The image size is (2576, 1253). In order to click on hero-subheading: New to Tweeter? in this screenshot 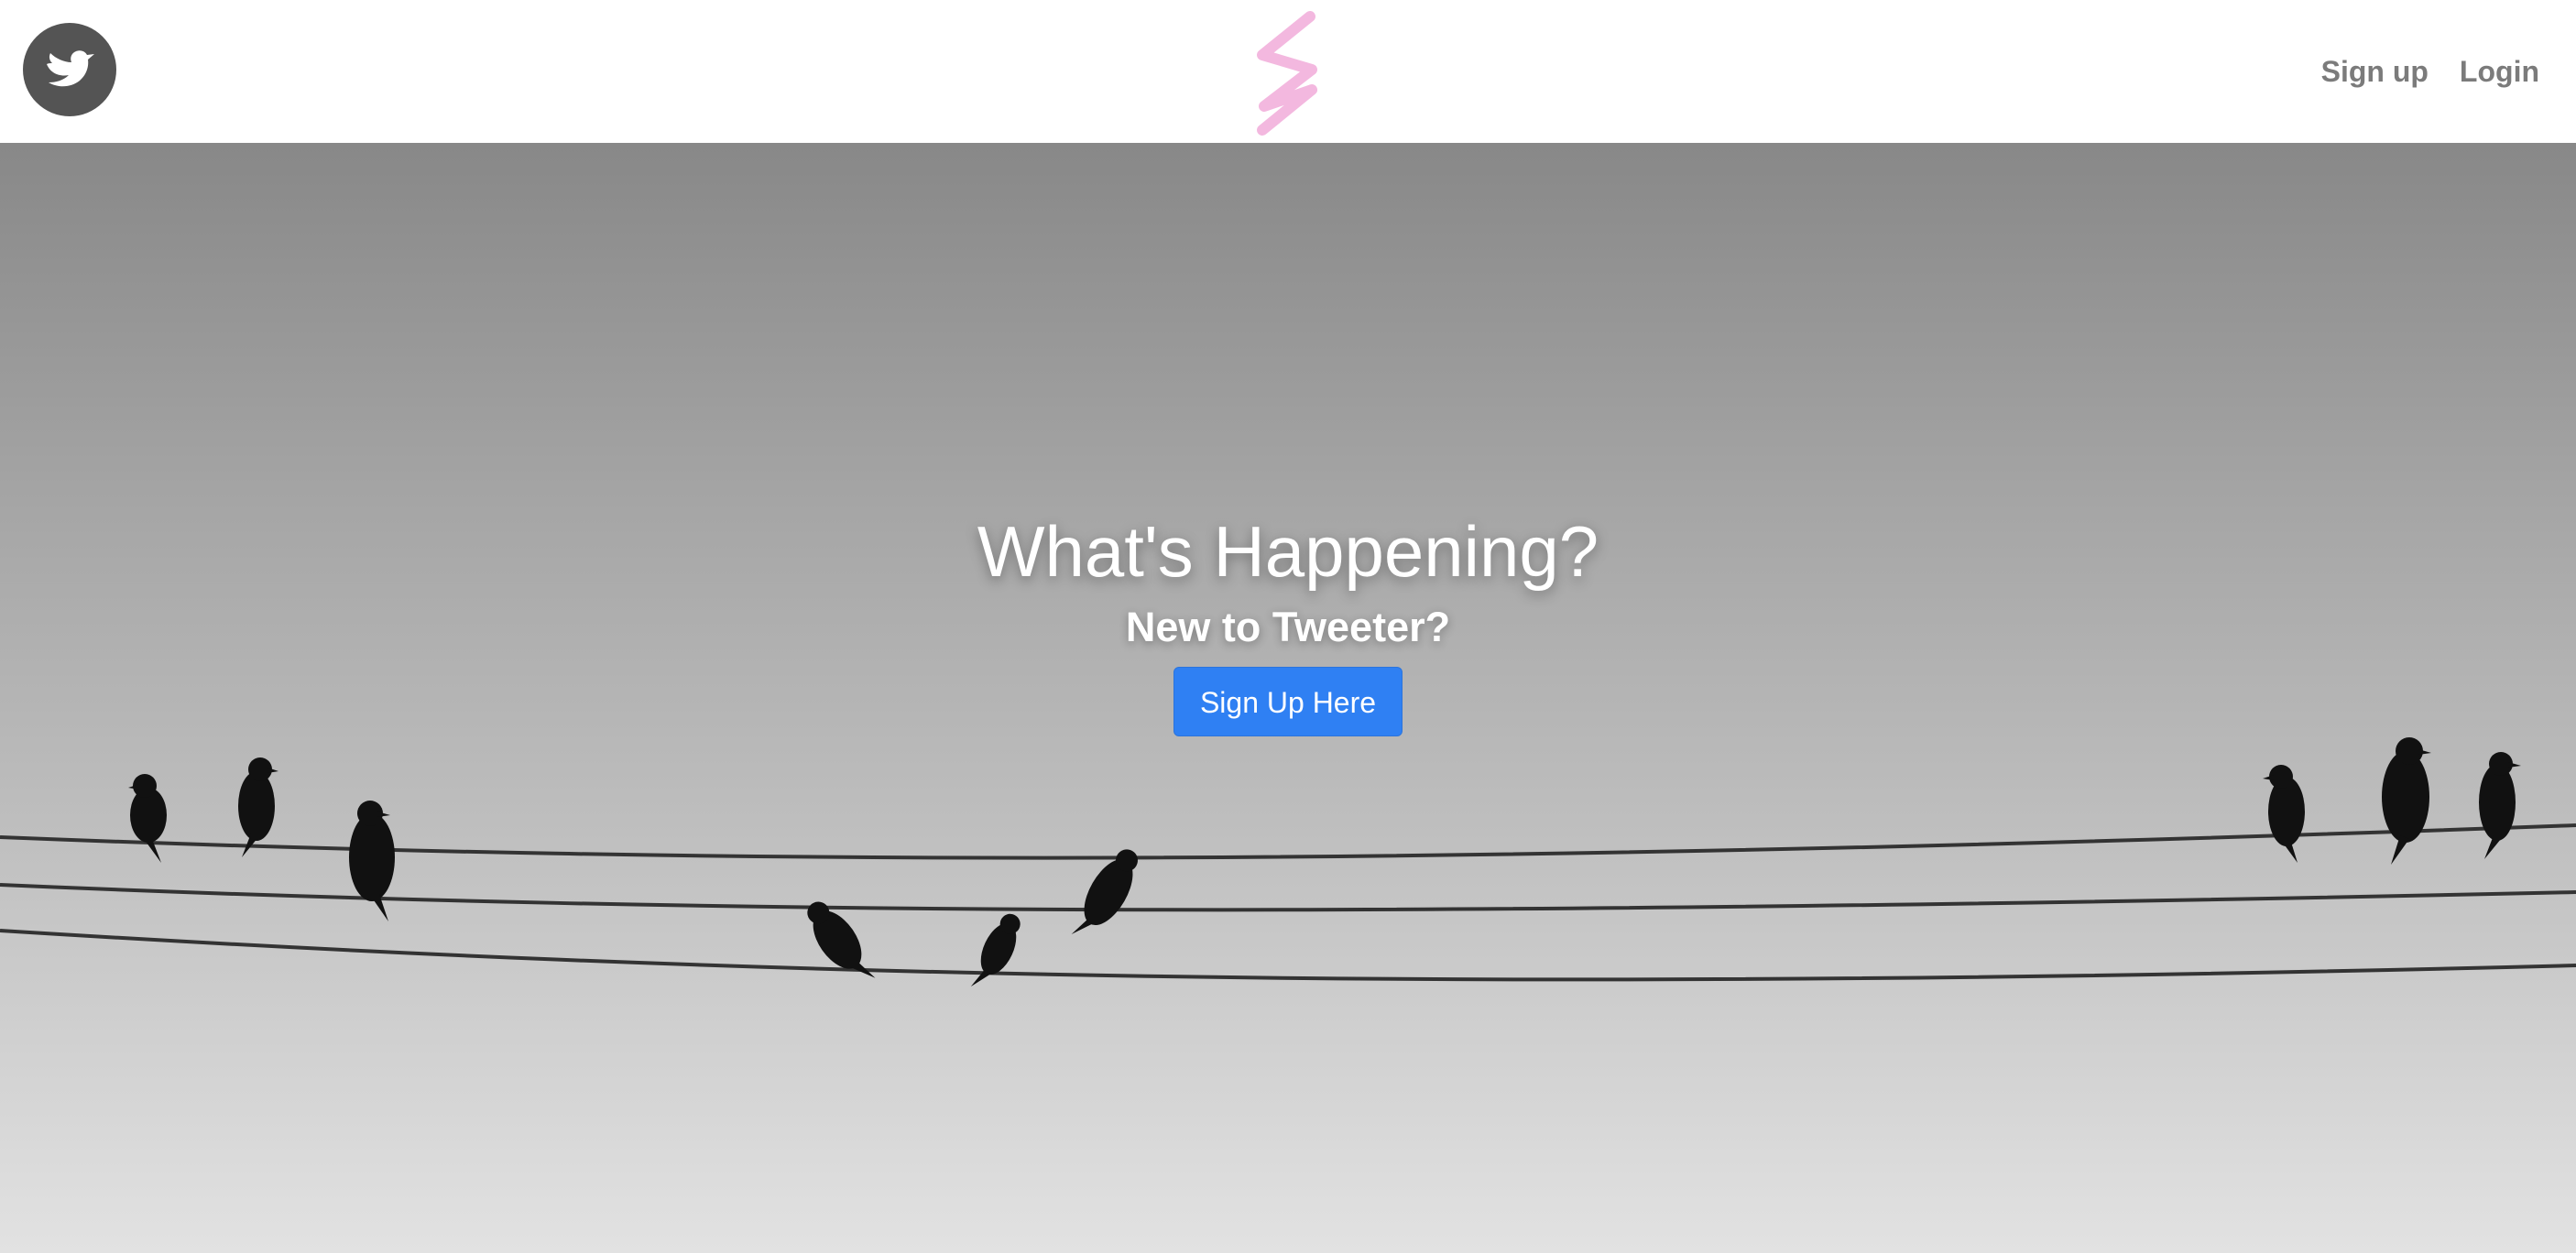, I will do `click(1288, 626)`.